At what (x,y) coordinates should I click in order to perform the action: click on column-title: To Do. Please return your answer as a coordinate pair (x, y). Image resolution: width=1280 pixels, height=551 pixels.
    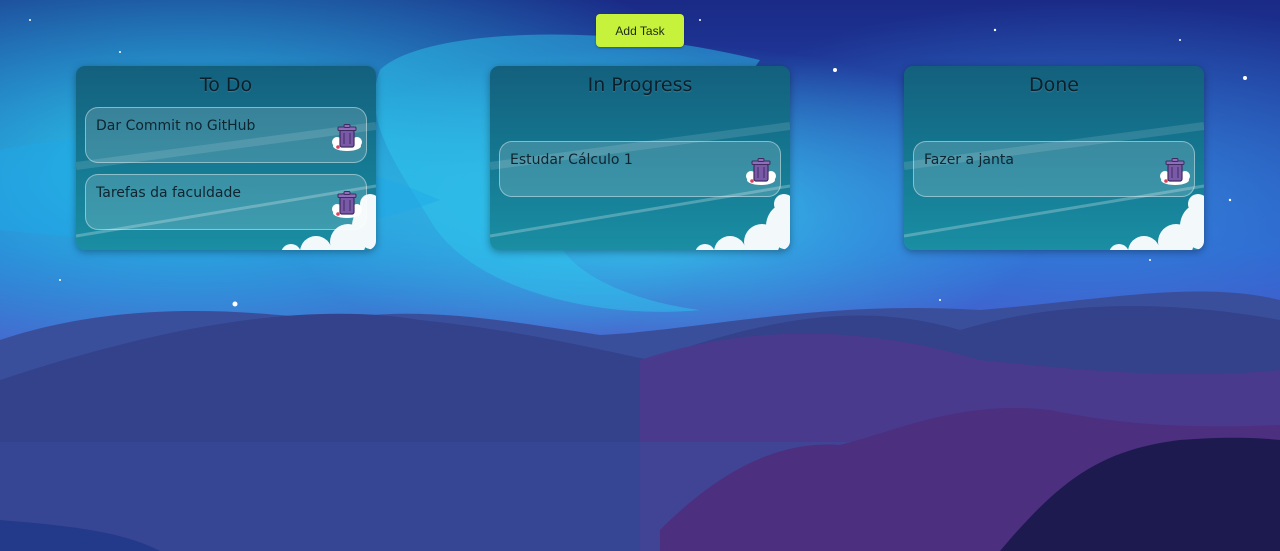
    Looking at the image, I should click on (226, 85).